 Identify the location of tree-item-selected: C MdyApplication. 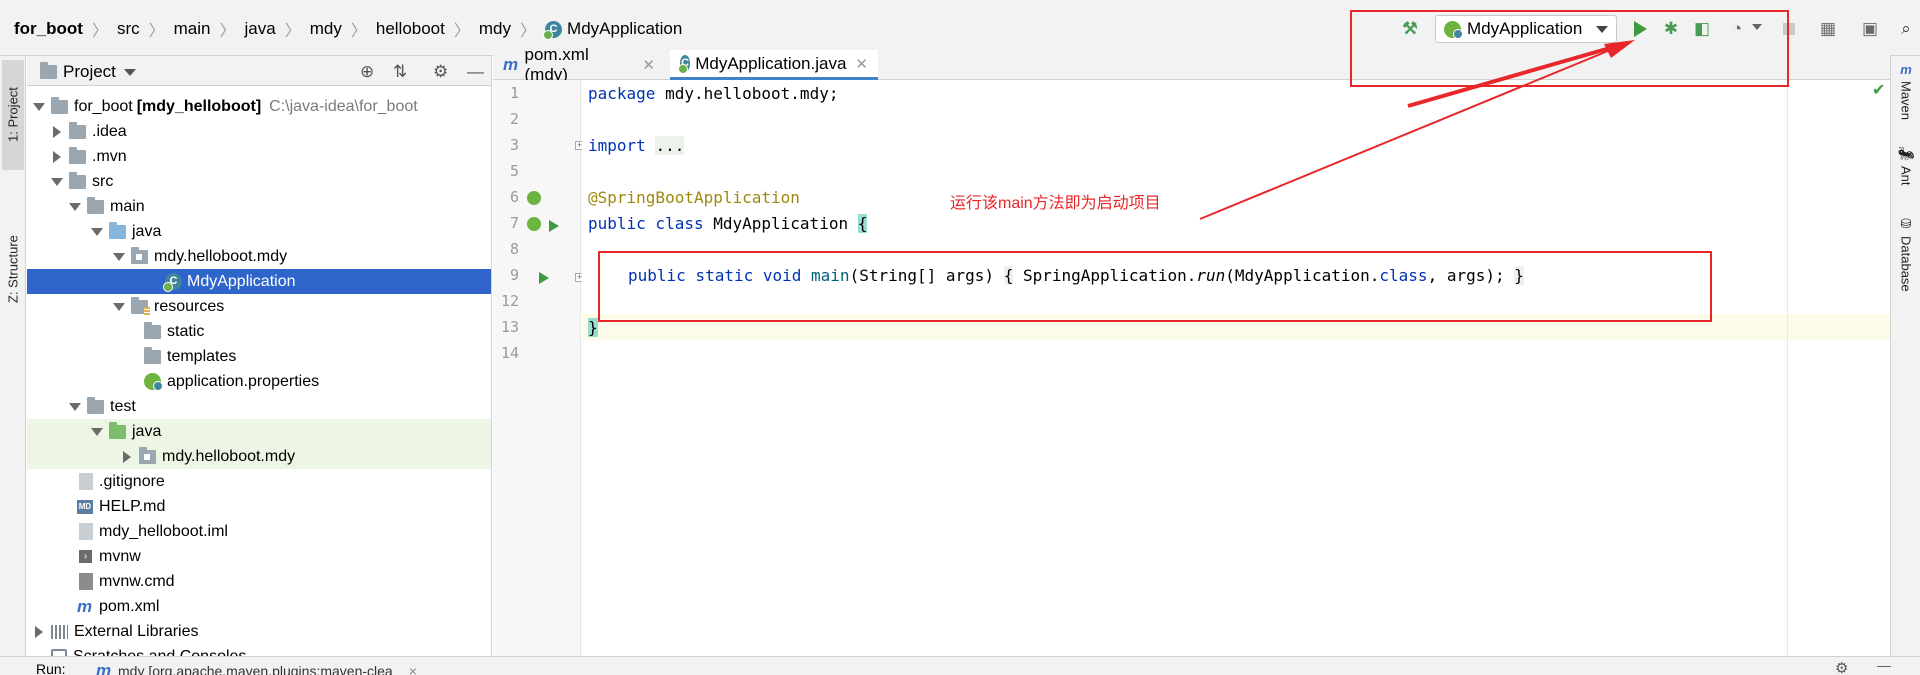
(259, 281).